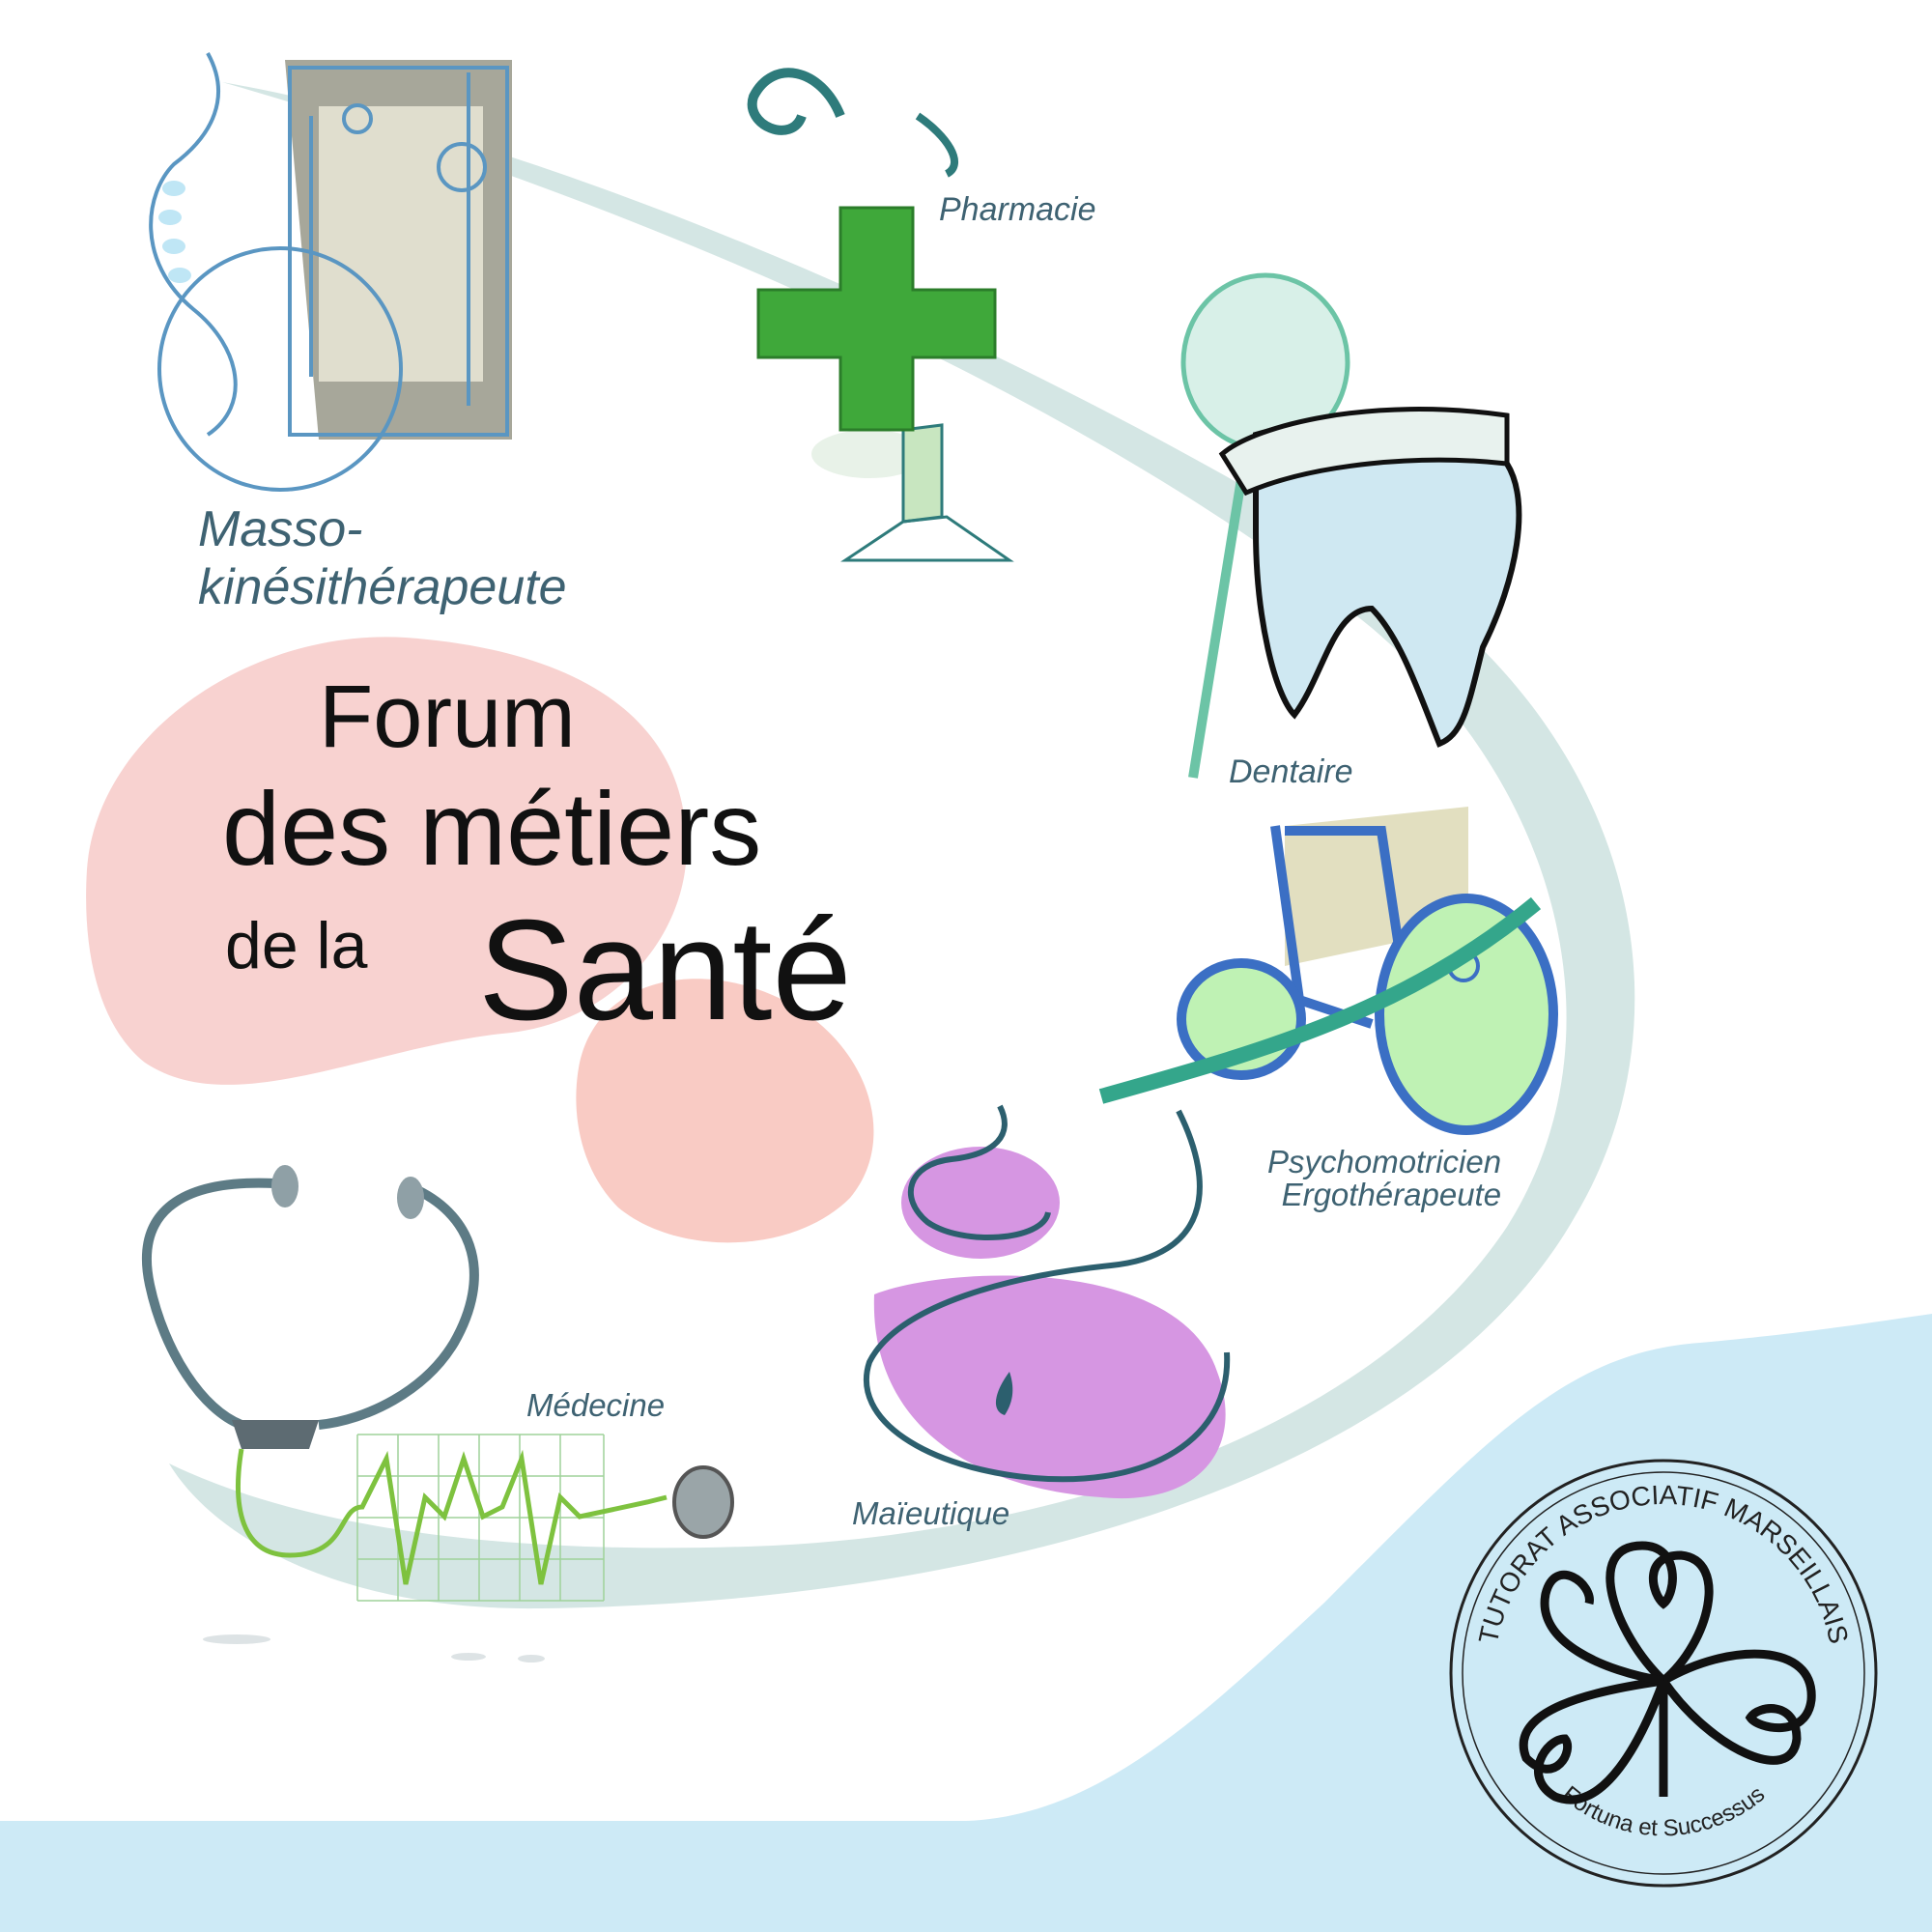 This screenshot has height=1932, width=1932. I want to click on label-maieutique: Maïeutique, so click(931, 1513).